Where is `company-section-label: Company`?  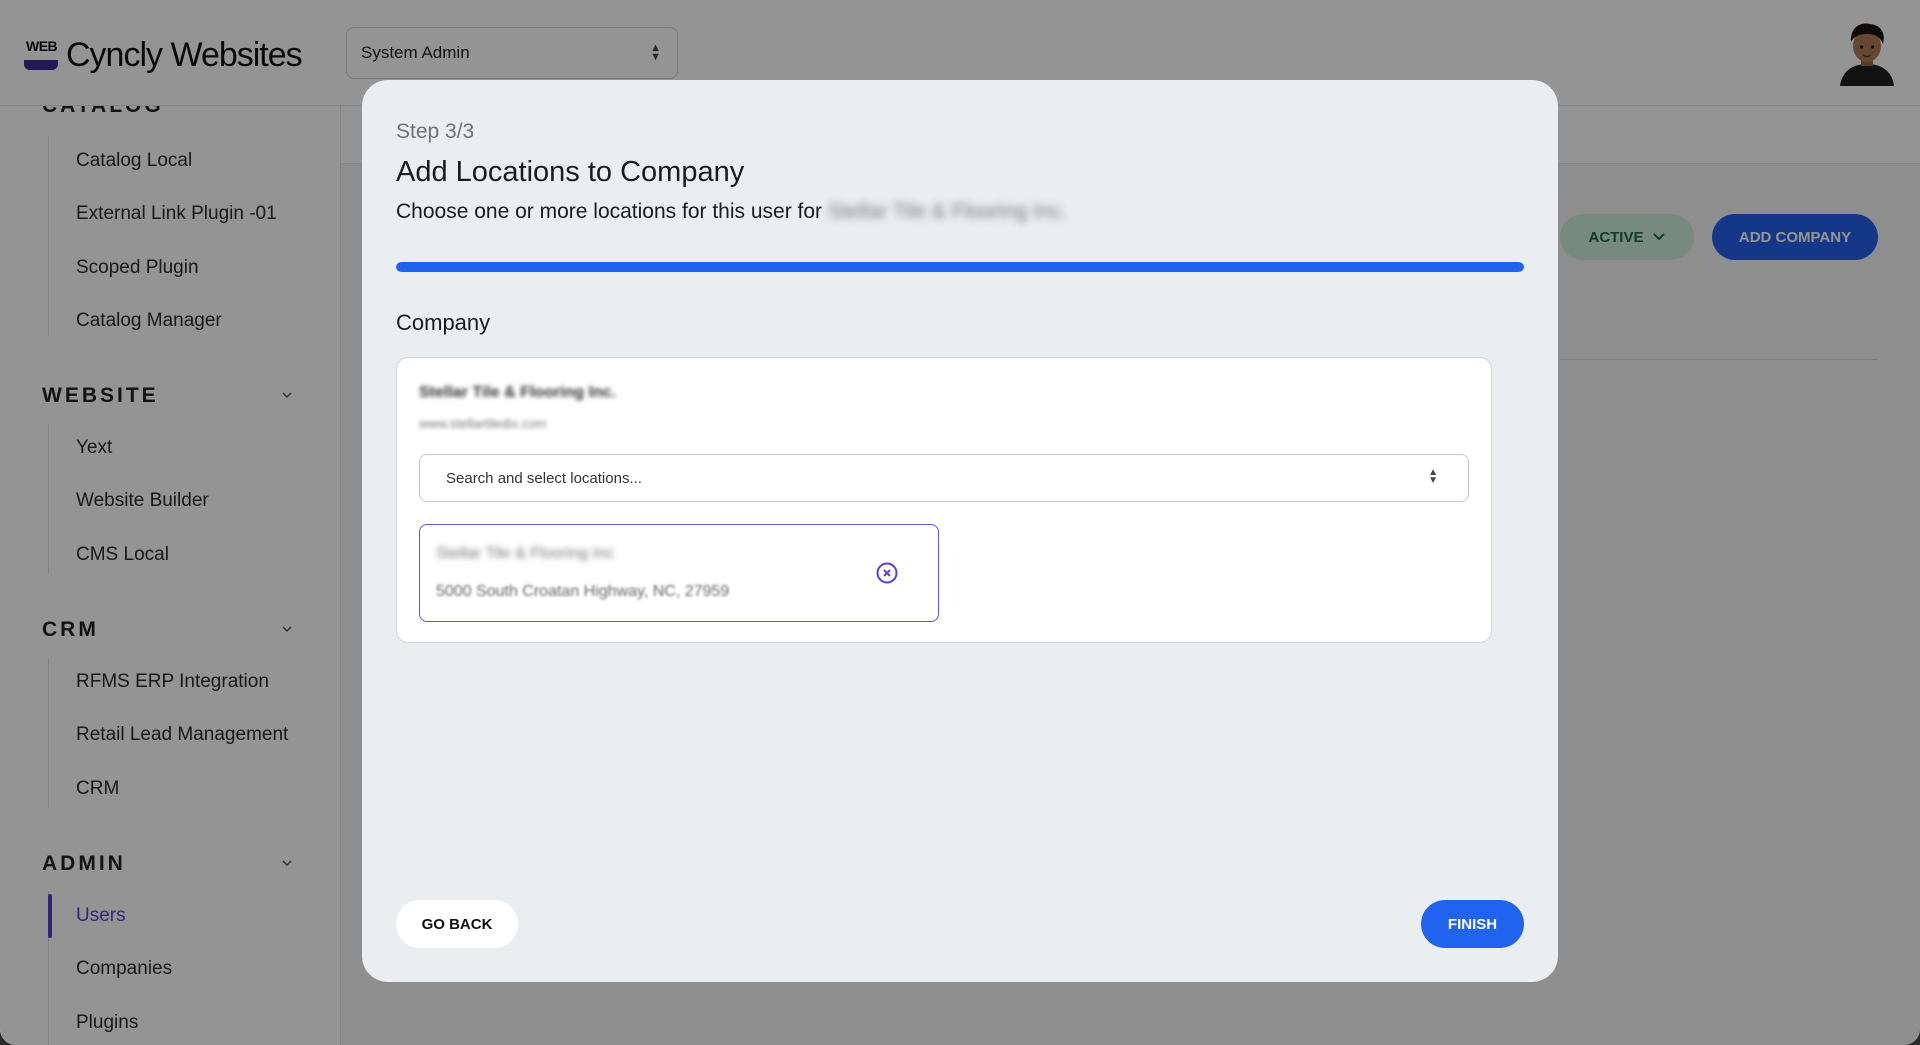 company-section-label: Company is located at coordinates (443, 322).